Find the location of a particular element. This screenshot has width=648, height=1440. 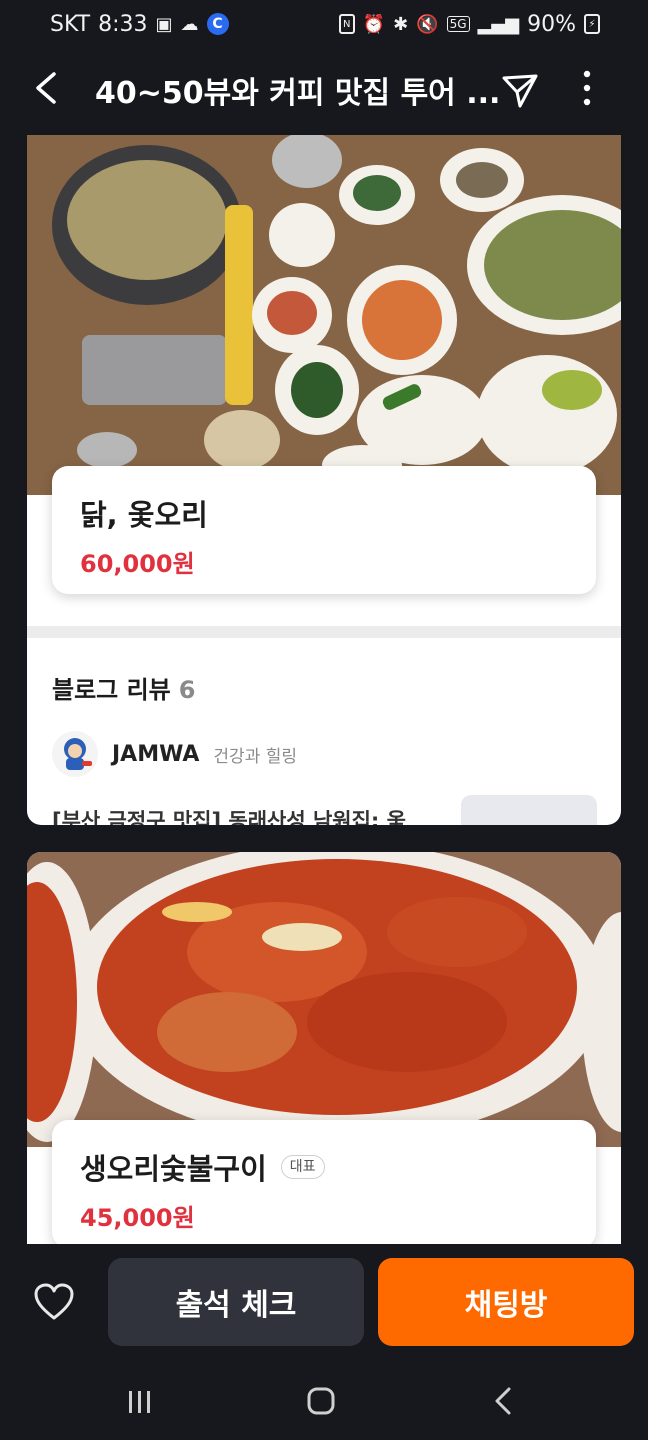

5g-icon: 5G is located at coordinates (458, 24).